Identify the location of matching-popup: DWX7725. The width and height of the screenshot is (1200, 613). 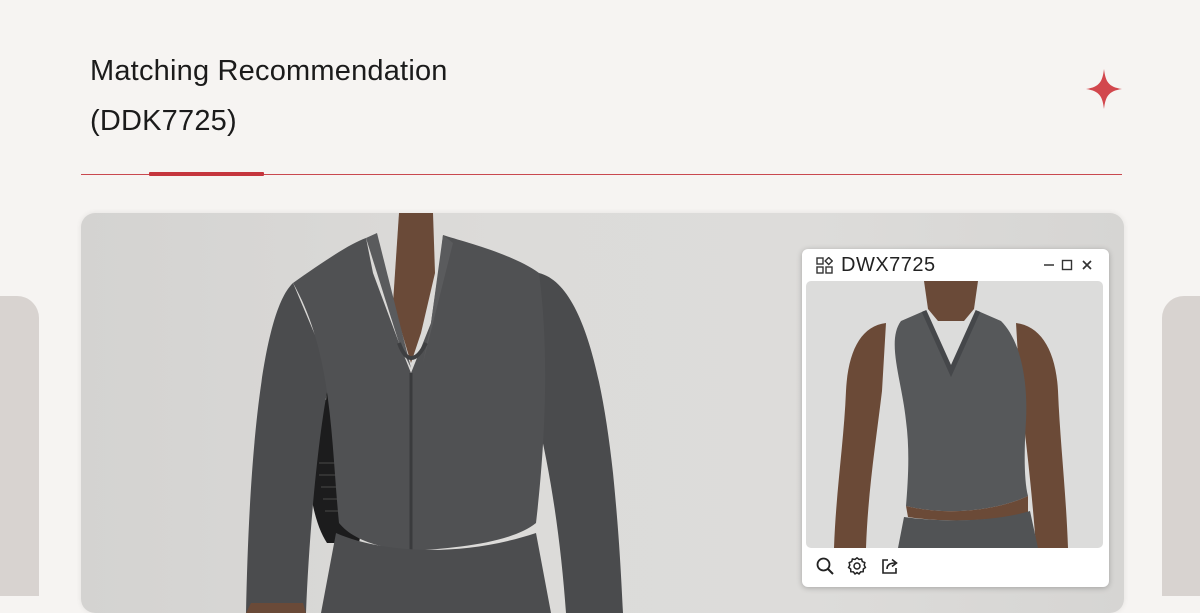
(955, 418).